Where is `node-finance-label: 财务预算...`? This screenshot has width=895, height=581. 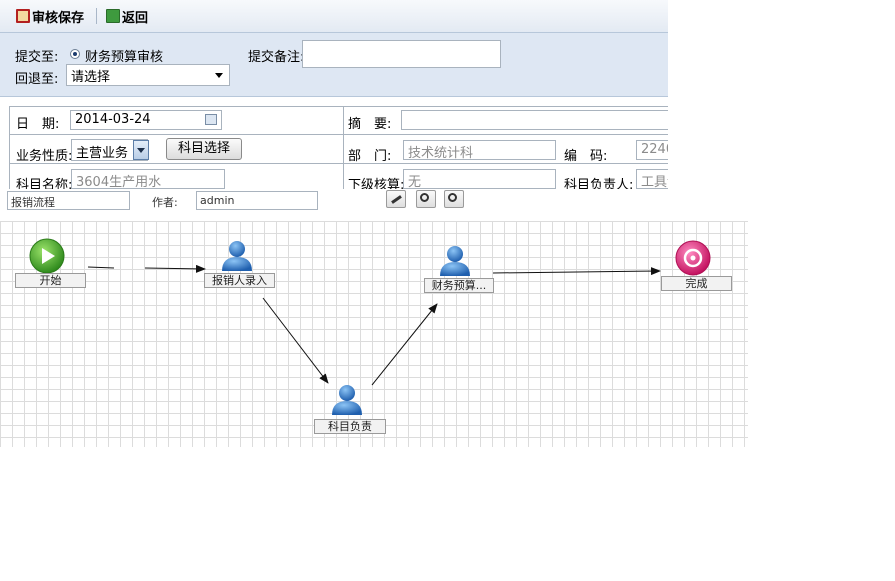 node-finance-label: 财务预算... is located at coordinates (459, 285).